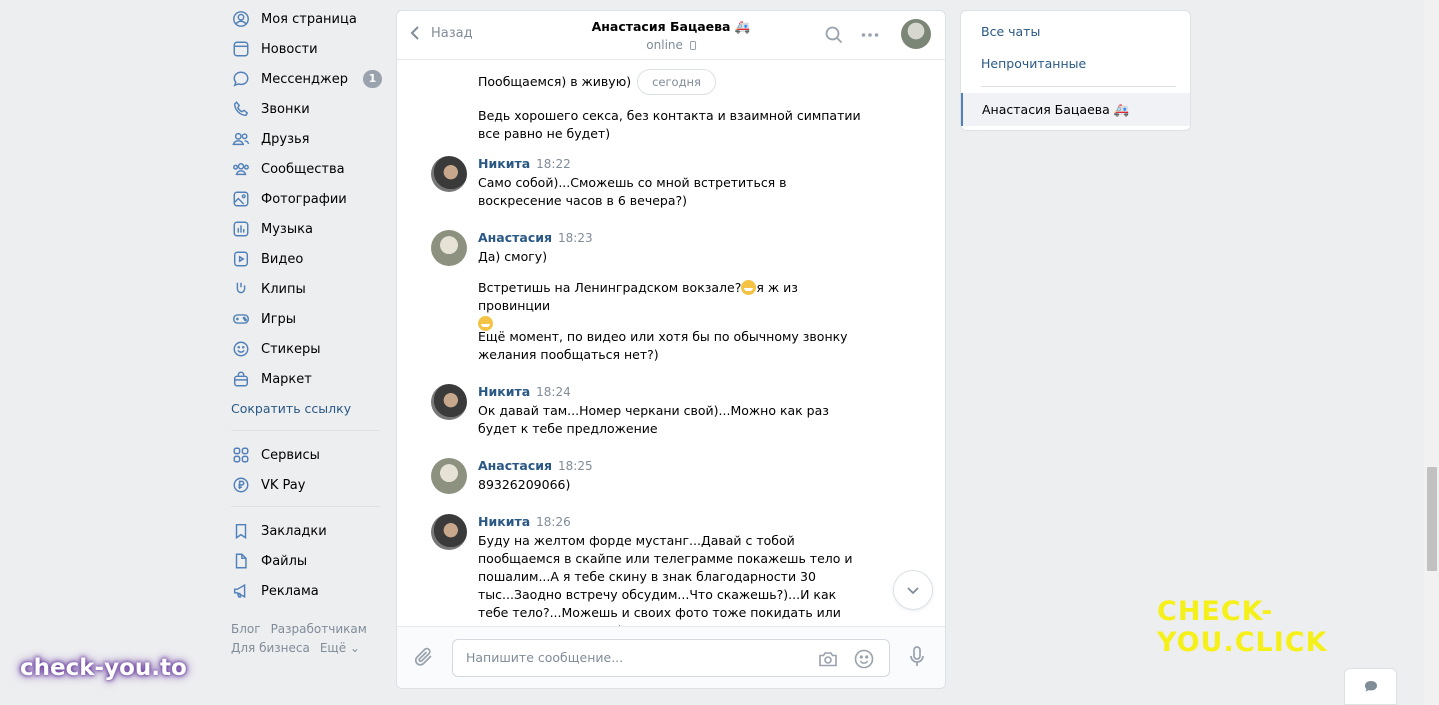 This screenshot has height=705, width=1439. What do you see at coordinates (306, 485) in the screenshot?
I see `nav-vkpay: VK Pay` at bounding box center [306, 485].